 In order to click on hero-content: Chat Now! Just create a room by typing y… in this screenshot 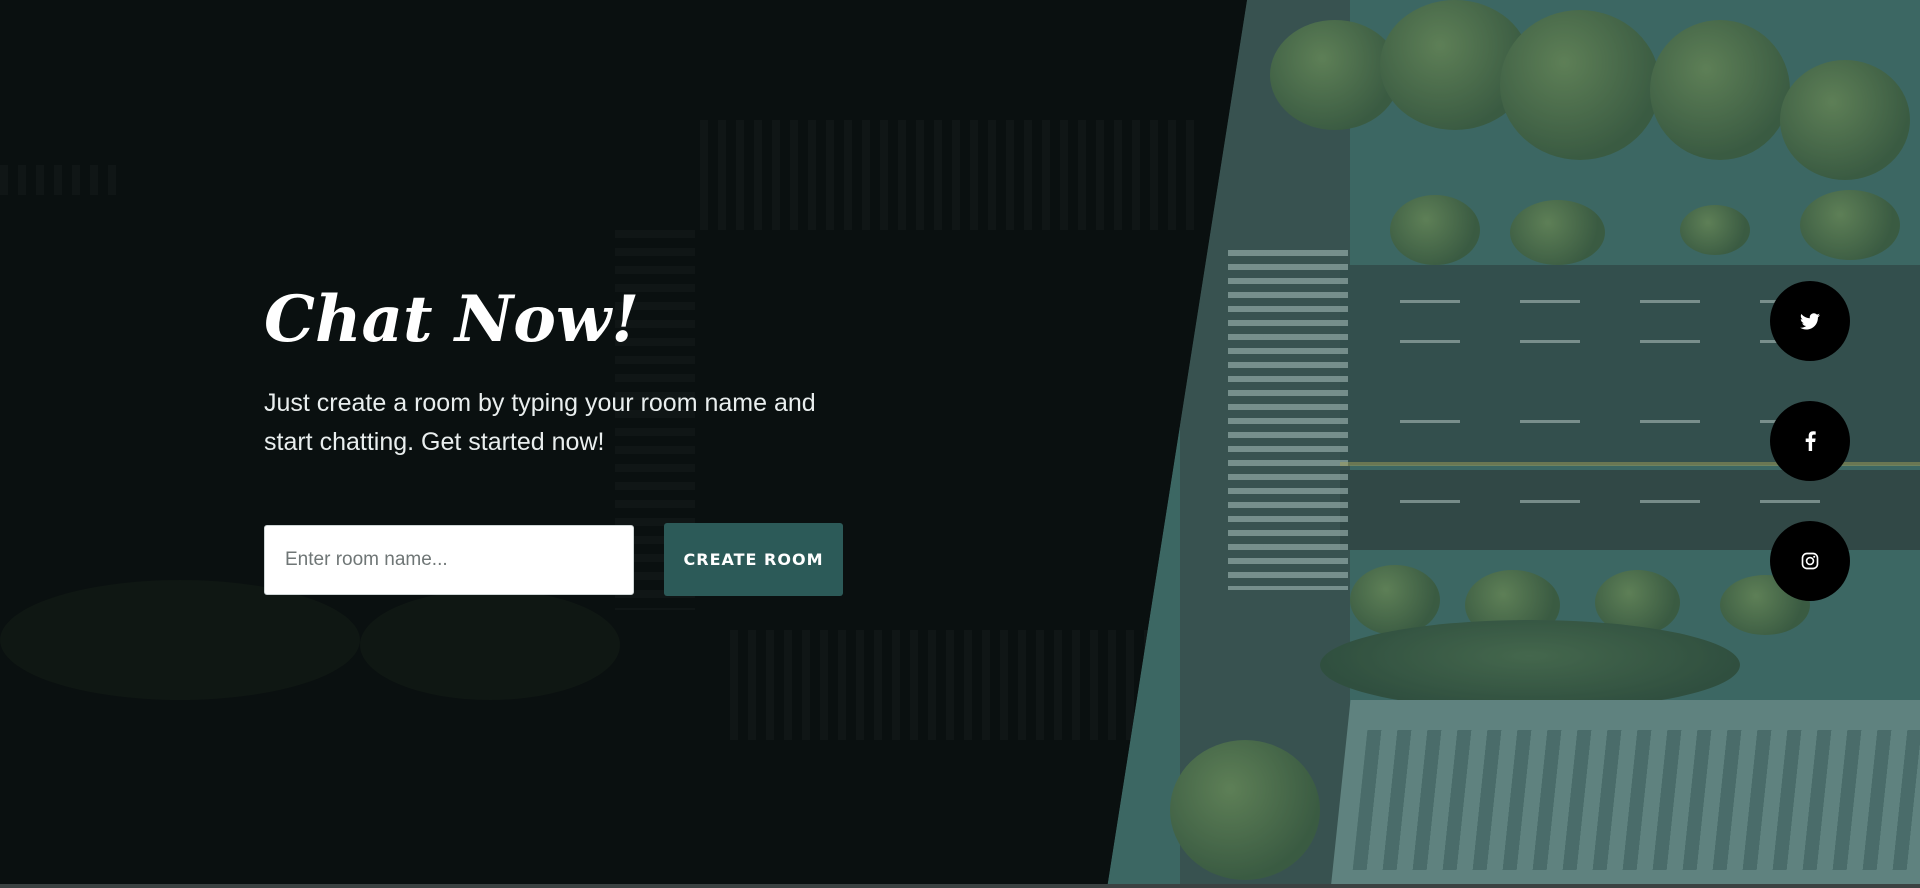, I will do `click(574, 372)`.